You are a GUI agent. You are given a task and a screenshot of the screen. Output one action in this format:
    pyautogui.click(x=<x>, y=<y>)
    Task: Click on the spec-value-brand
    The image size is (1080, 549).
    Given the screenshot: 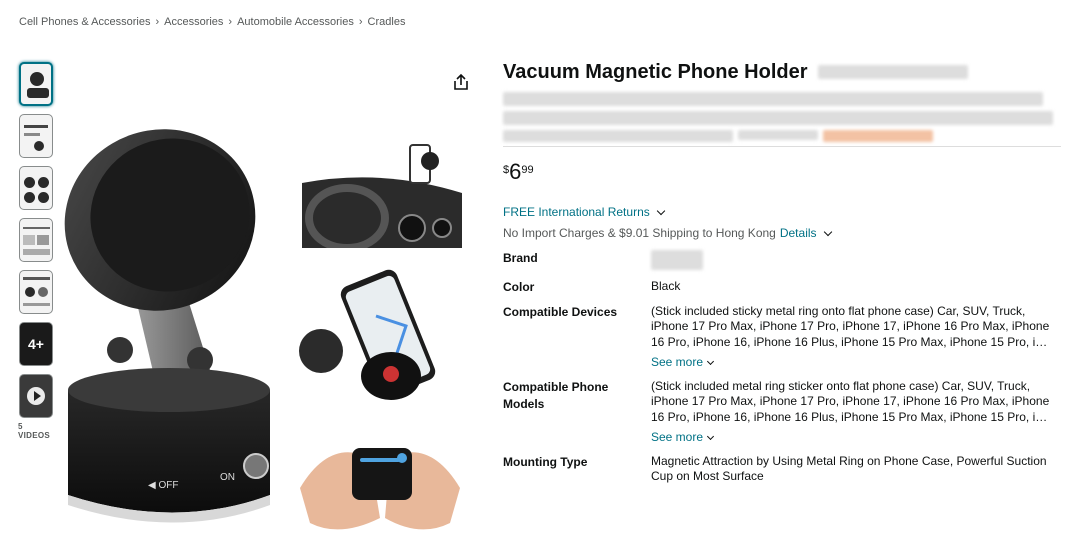 What is the action you would take?
    pyautogui.click(x=856, y=262)
    